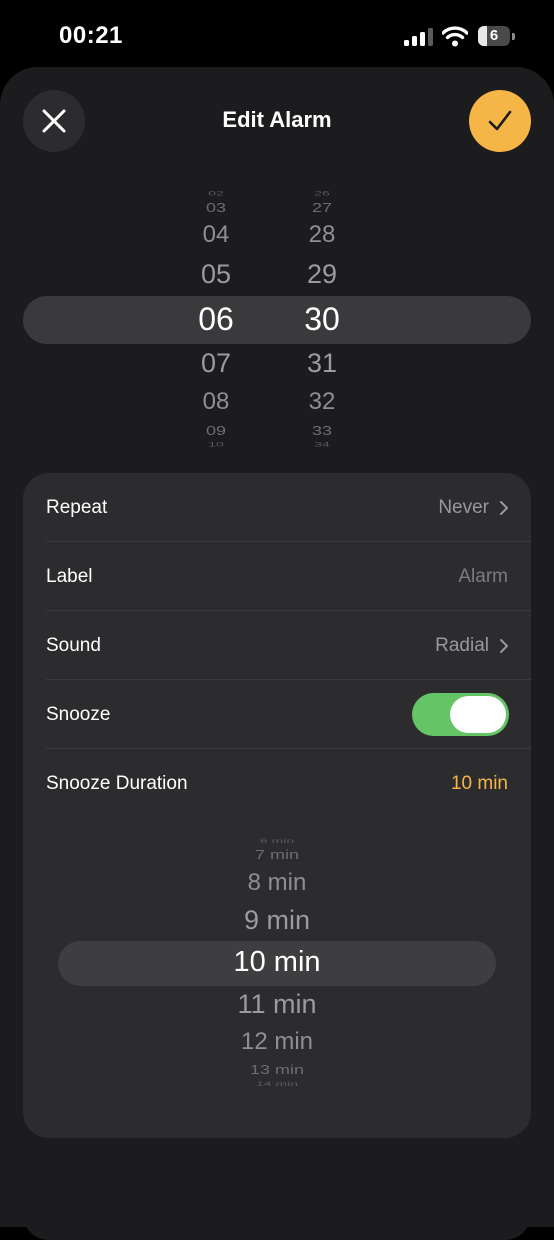  Describe the element at coordinates (216, 402) in the screenshot. I see `hour-option: 08` at that location.